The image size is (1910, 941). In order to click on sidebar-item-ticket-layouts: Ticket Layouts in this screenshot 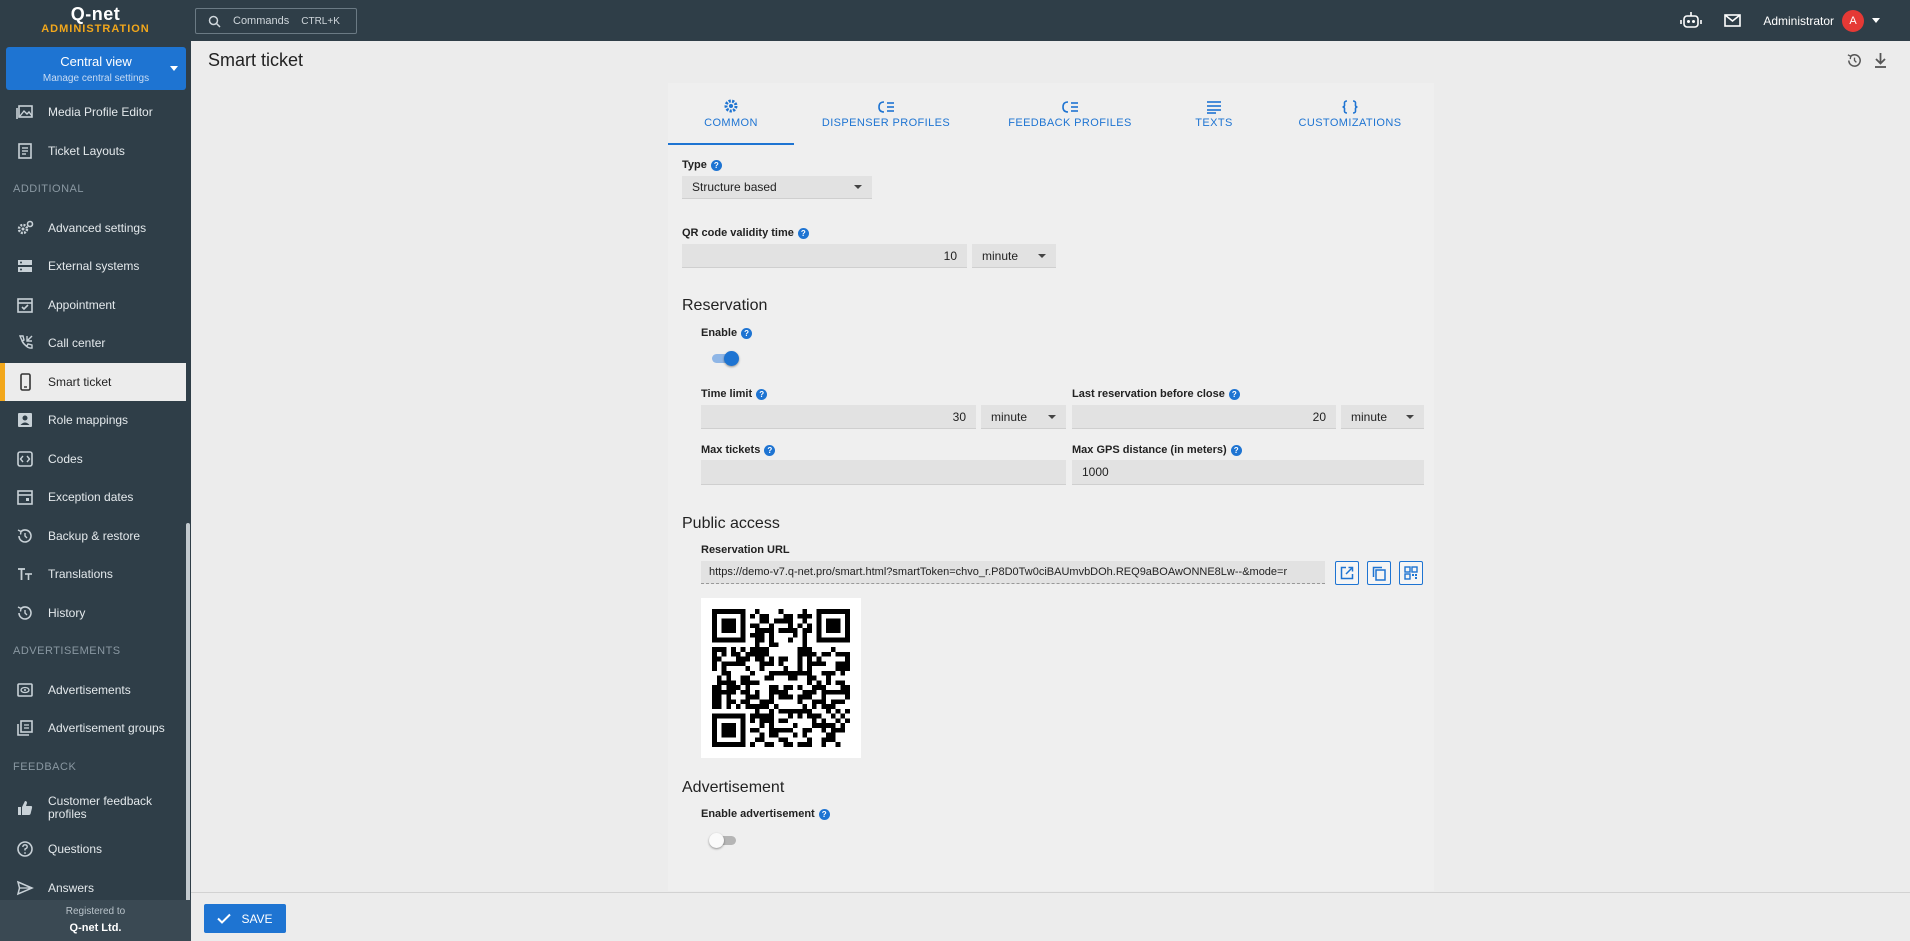, I will do `click(93, 151)`.